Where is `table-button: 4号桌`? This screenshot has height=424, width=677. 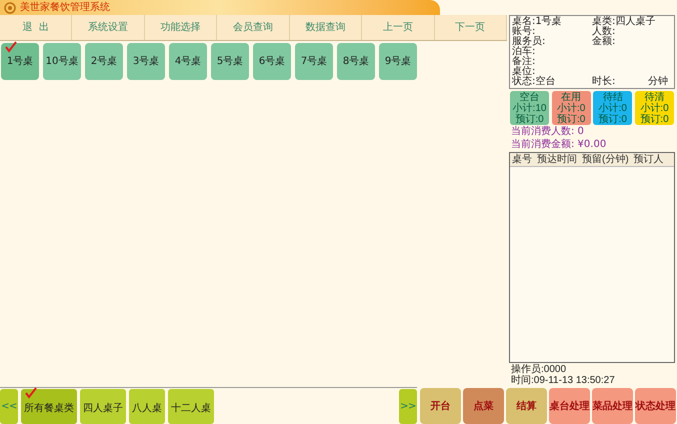
table-button: 4号桌 is located at coordinates (188, 61).